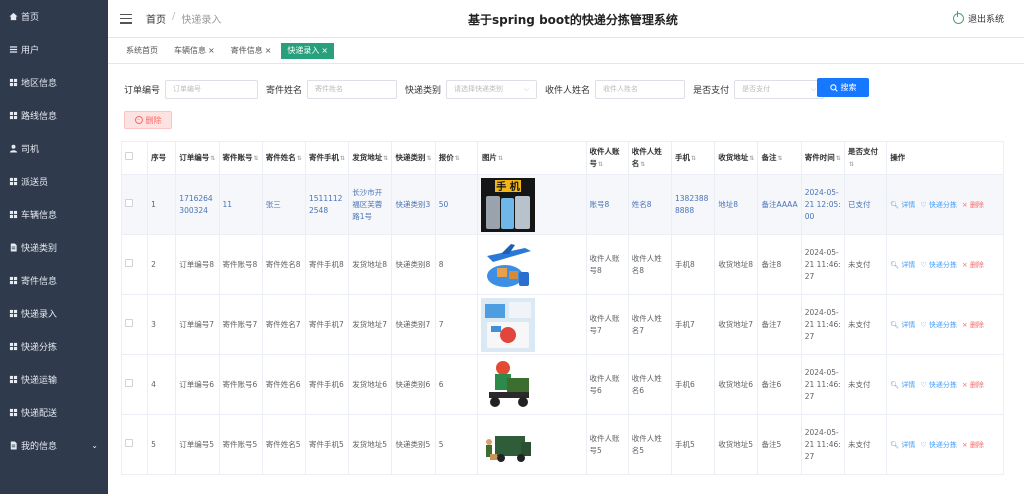 The width and height of the screenshot is (1024, 494). Describe the element at coordinates (142, 51) in the screenshot. I see `tab-0: 系统首页` at that location.